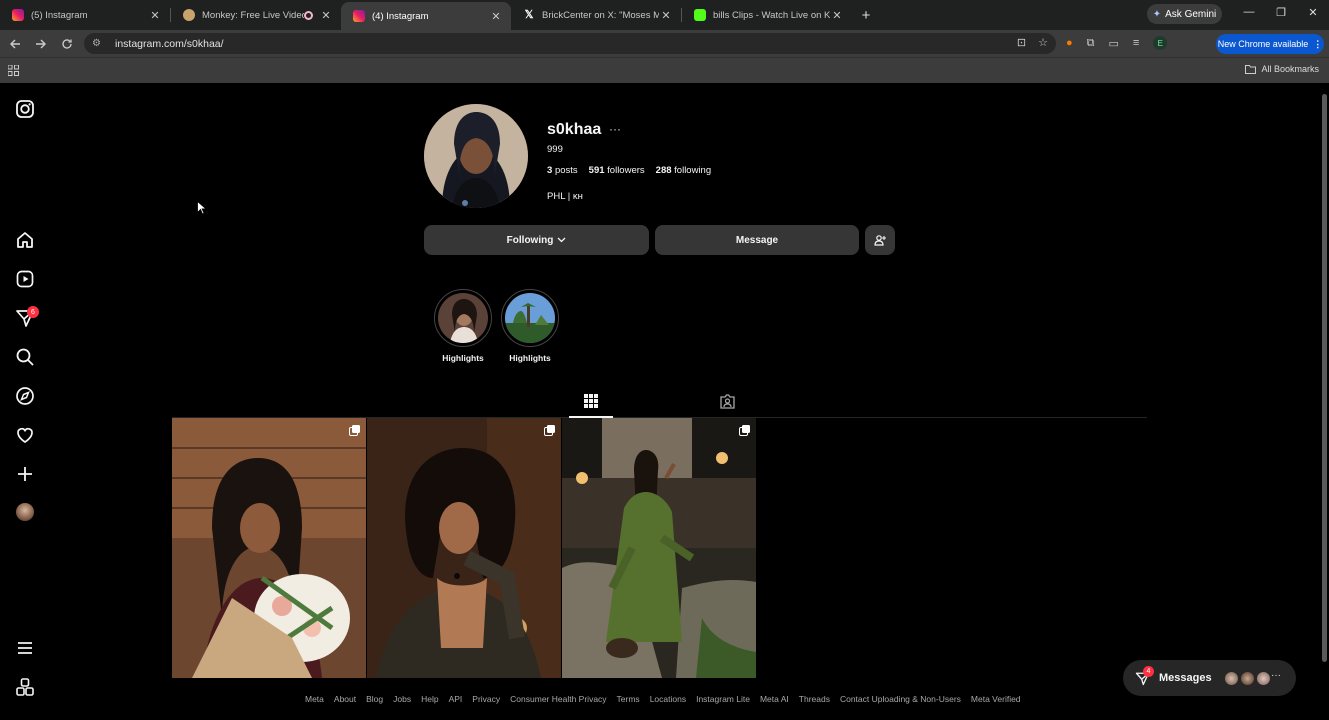 This screenshot has width=1329, height=720. Describe the element at coordinates (536, 240) in the screenshot. I see `following-button: Following` at that location.